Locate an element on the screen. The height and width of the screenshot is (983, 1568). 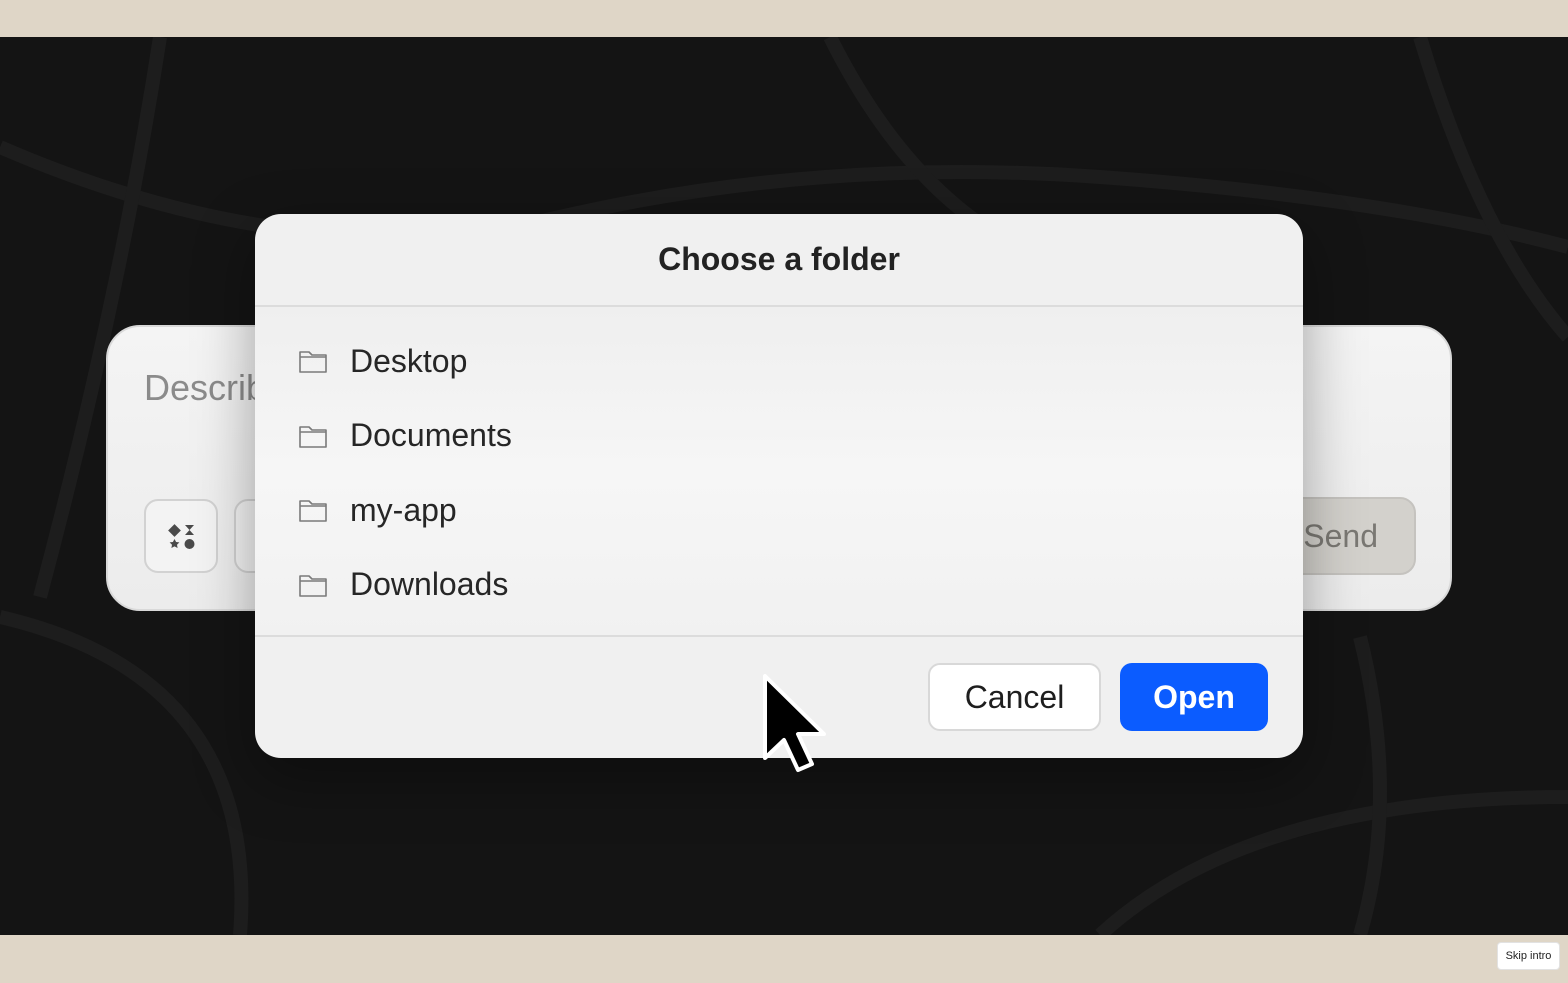
open-button: Open is located at coordinates (1194, 697).